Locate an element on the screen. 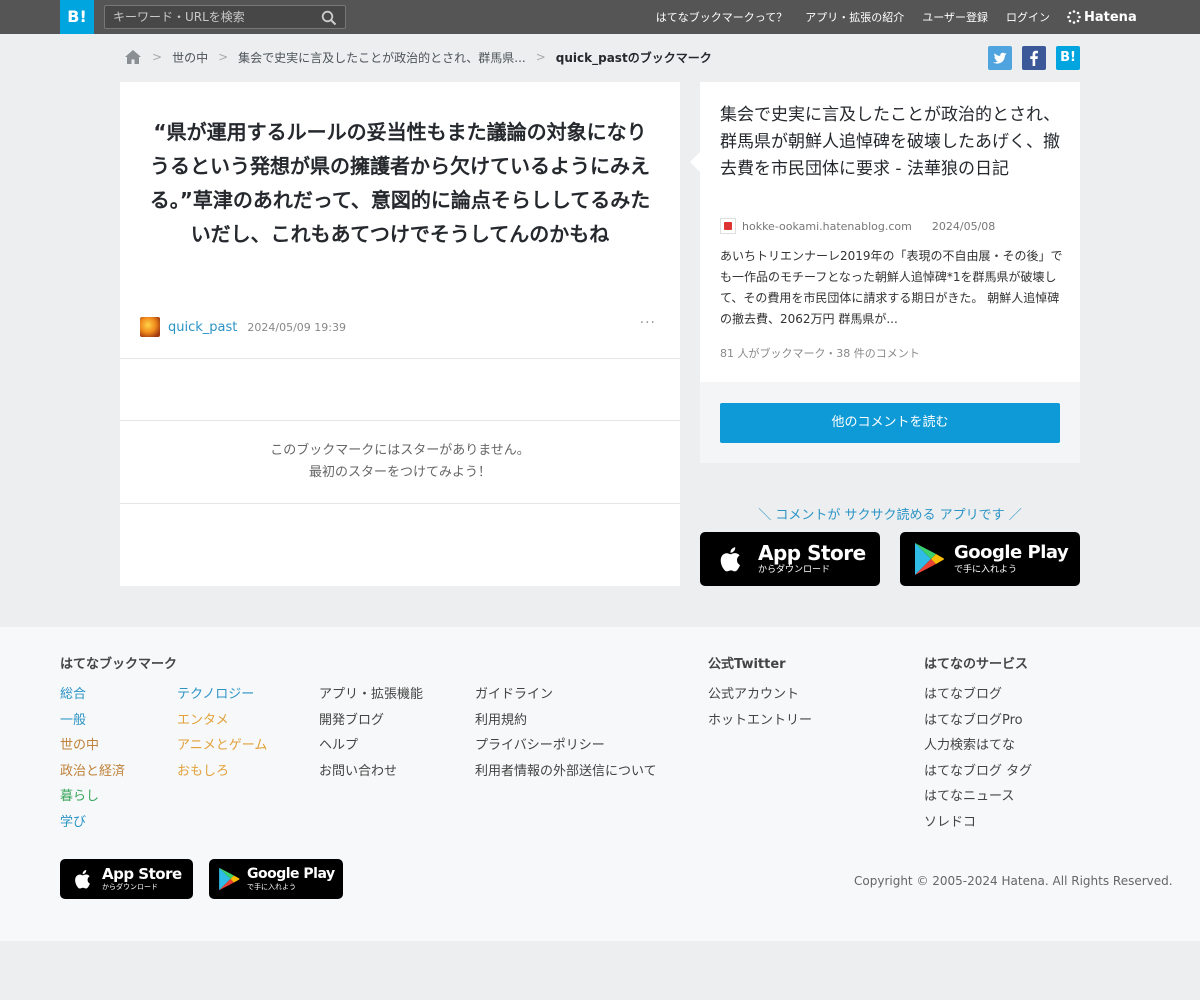  googleplay-title: Google Play is located at coordinates (1011, 552).